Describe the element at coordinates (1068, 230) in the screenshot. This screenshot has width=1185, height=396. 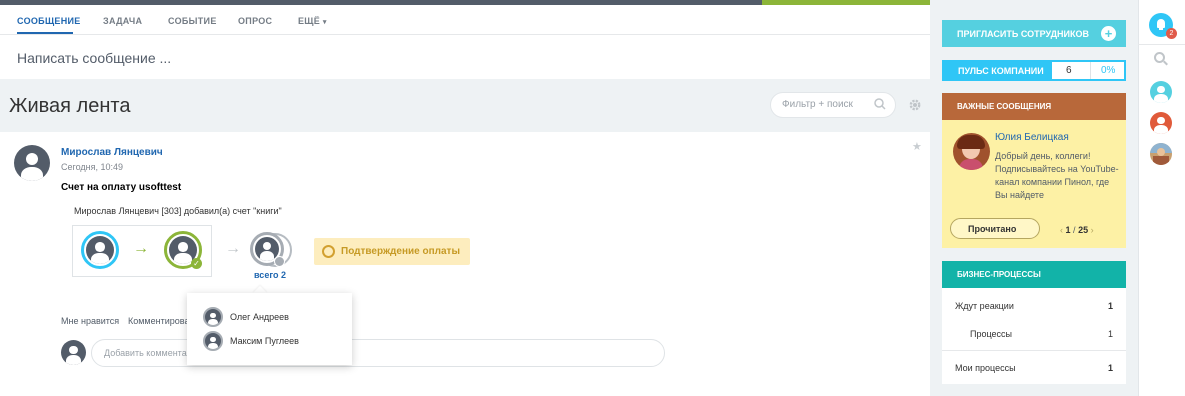
I see `page-current: 1` at that location.